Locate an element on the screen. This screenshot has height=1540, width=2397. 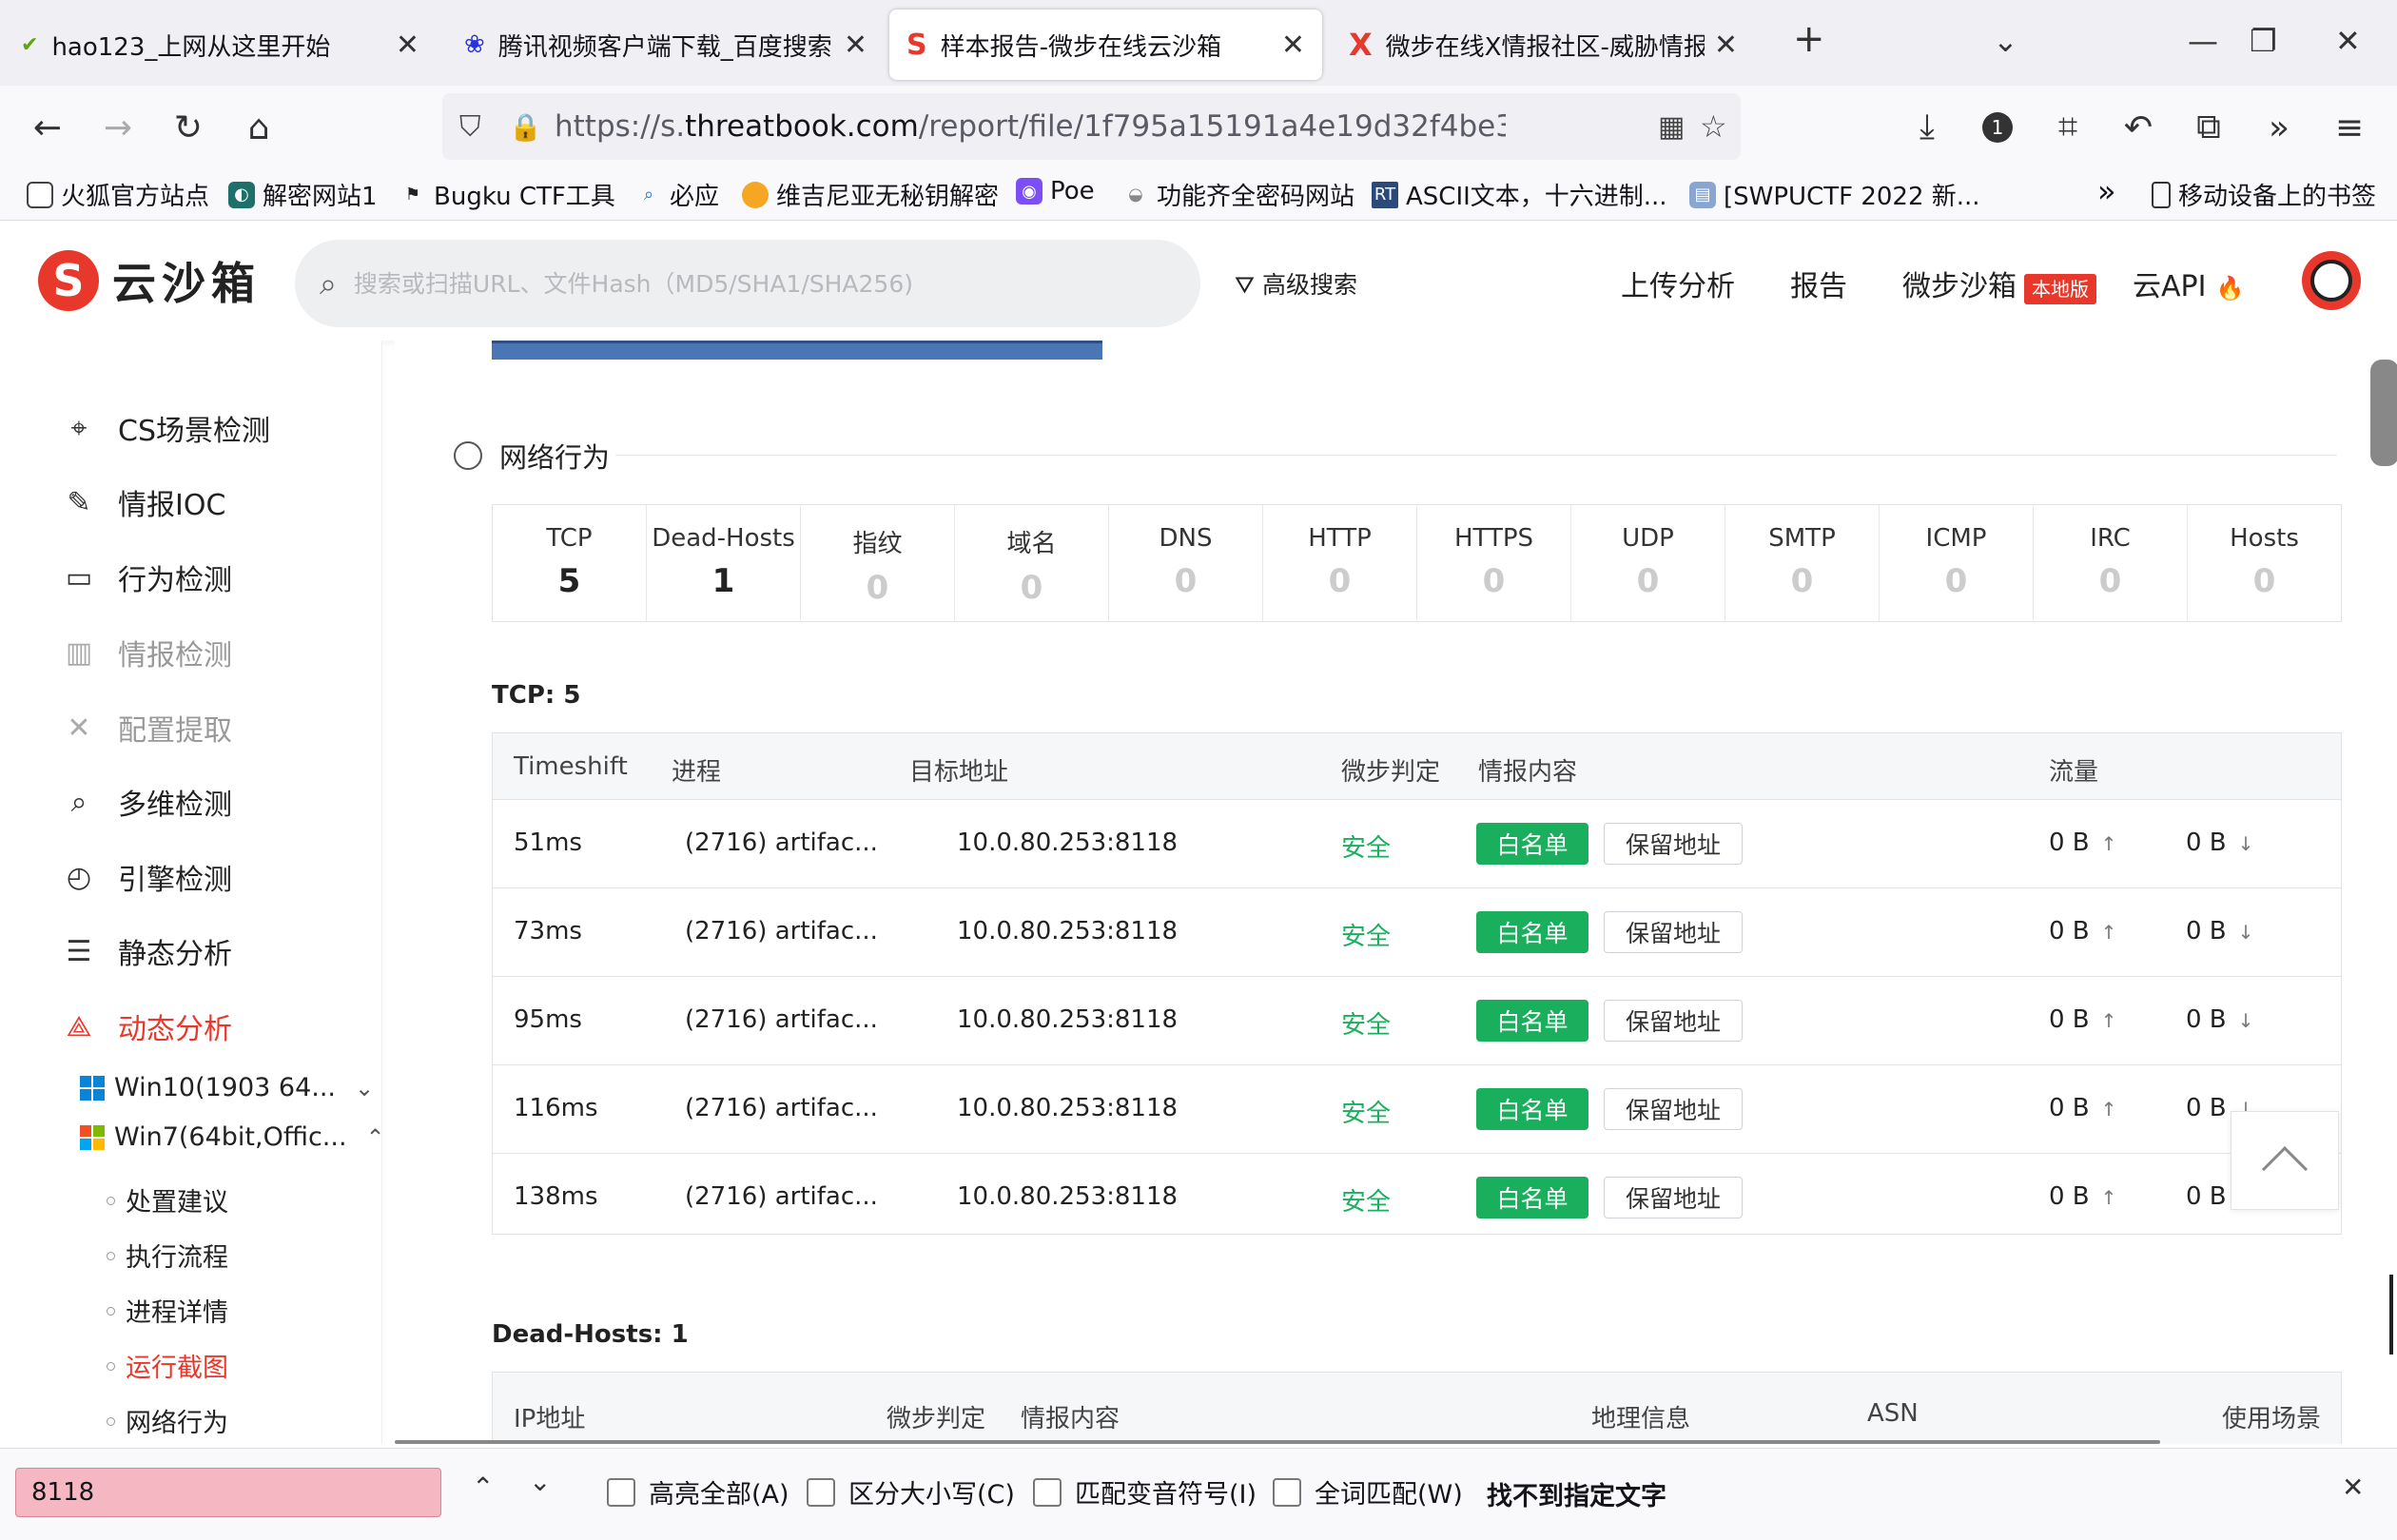
search-input is located at coordinates (757, 284).